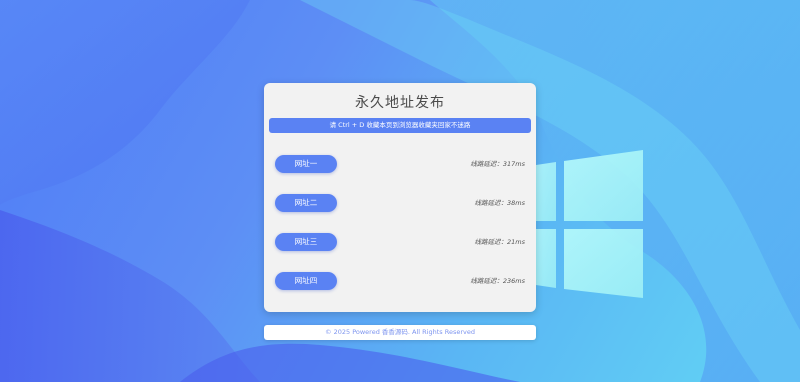 This screenshot has width=800, height=382. I want to click on latency-label-2: 线路延迟：38ms, so click(500, 203).